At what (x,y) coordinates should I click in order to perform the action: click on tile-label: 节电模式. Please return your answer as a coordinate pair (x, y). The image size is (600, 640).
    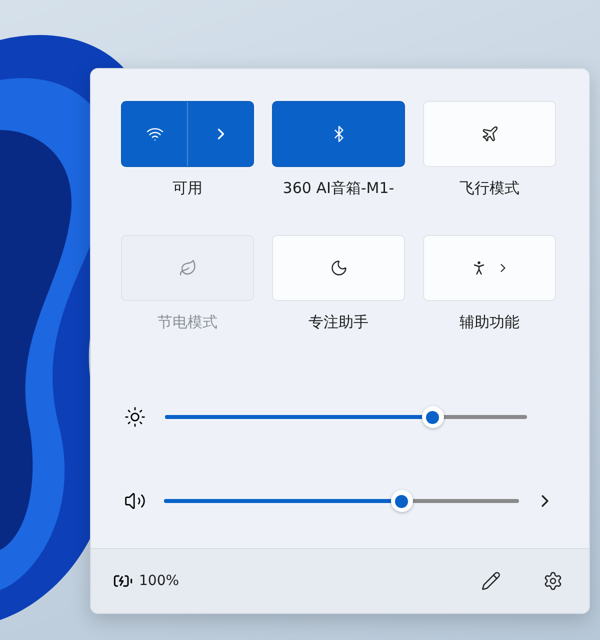
    Looking at the image, I should click on (187, 322).